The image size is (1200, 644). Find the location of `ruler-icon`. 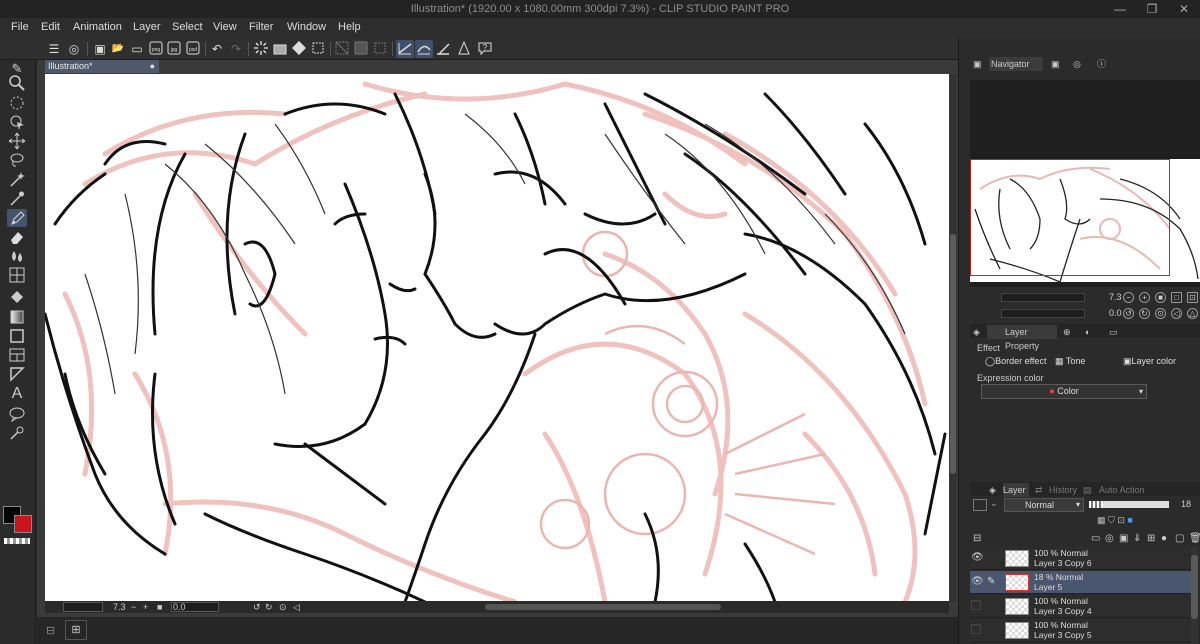

ruler-icon is located at coordinates (17, 374).